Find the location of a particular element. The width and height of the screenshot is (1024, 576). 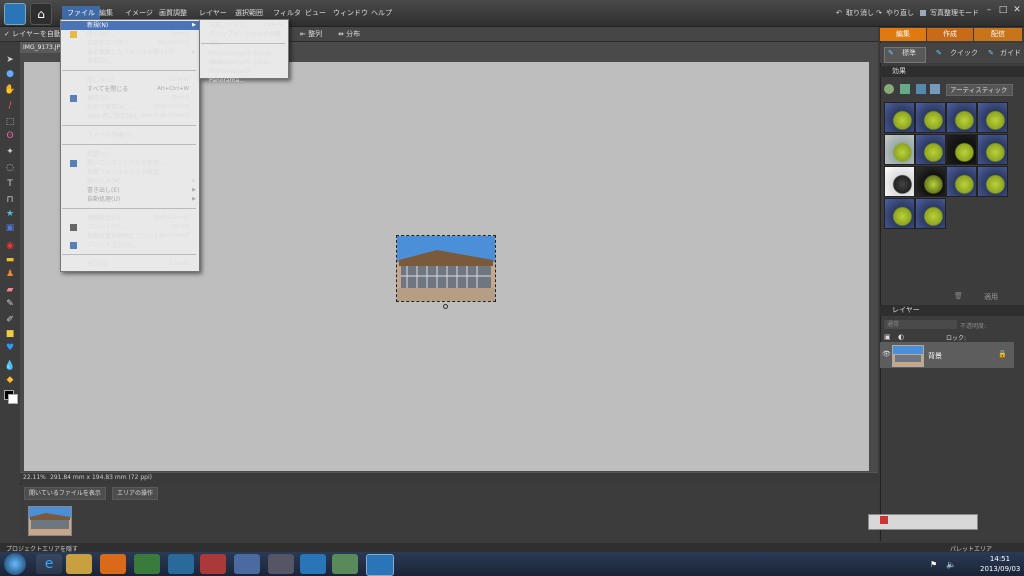

submenu-item-from-clipboard: クリップボードからの画像(D) is located at coordinates (244, 38).